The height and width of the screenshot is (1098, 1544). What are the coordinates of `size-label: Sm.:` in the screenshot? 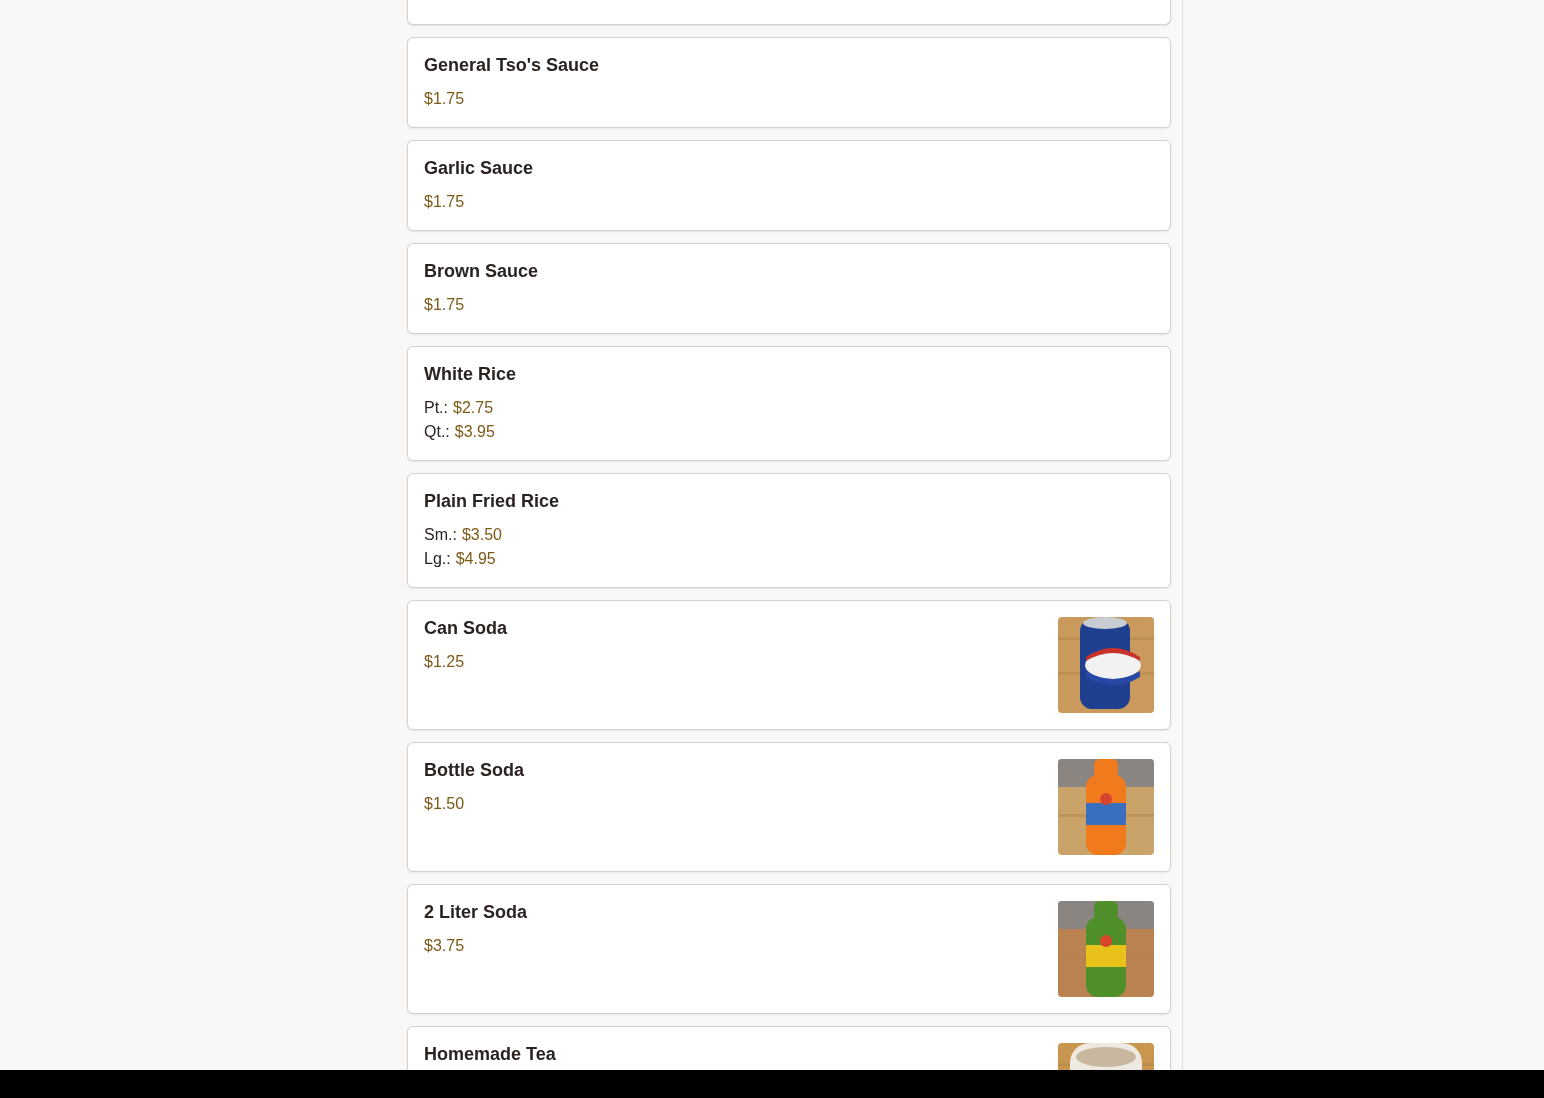 It's located at (440, 535).